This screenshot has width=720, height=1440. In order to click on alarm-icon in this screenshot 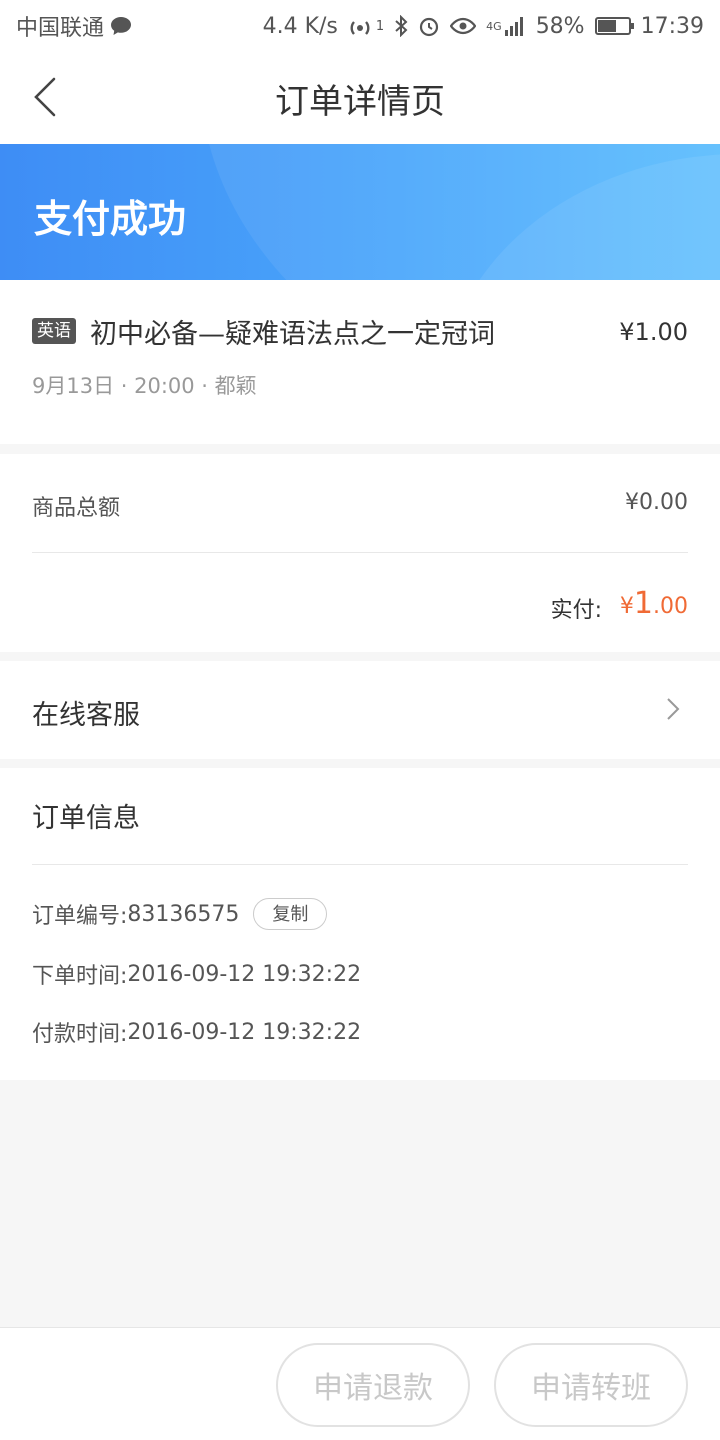, I will do `click(429, 26)`.